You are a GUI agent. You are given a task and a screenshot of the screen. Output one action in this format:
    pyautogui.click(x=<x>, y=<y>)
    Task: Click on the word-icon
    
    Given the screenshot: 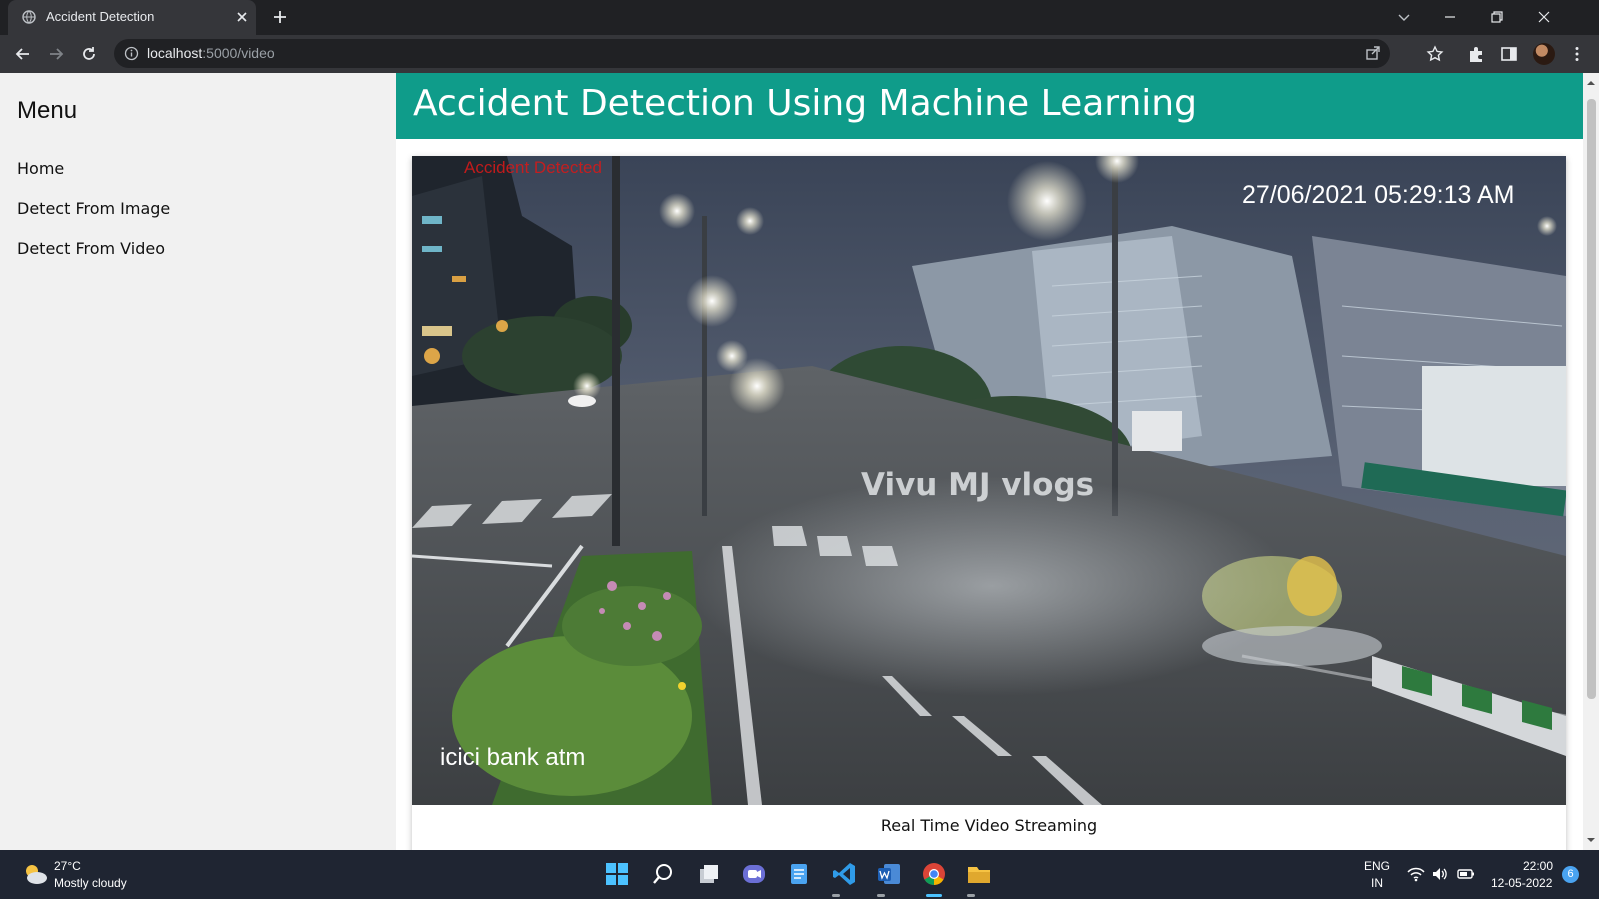 What is the action you would take?
    pyautogui.click(x=889, y=874)
    